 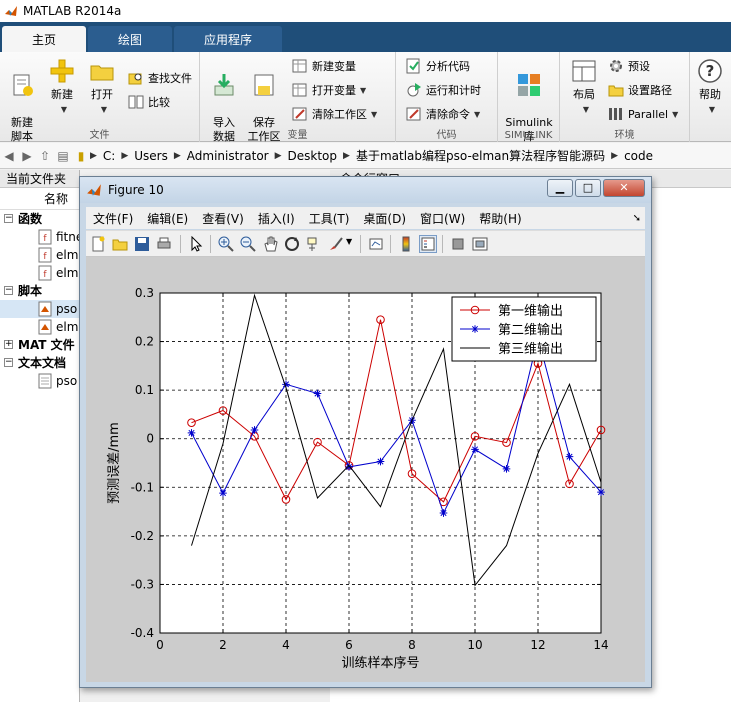 What do you see at coordinates (500, 218) in the screenshot?
I see `menu-help: 帮助(H)` at bounding box center [500, 218].